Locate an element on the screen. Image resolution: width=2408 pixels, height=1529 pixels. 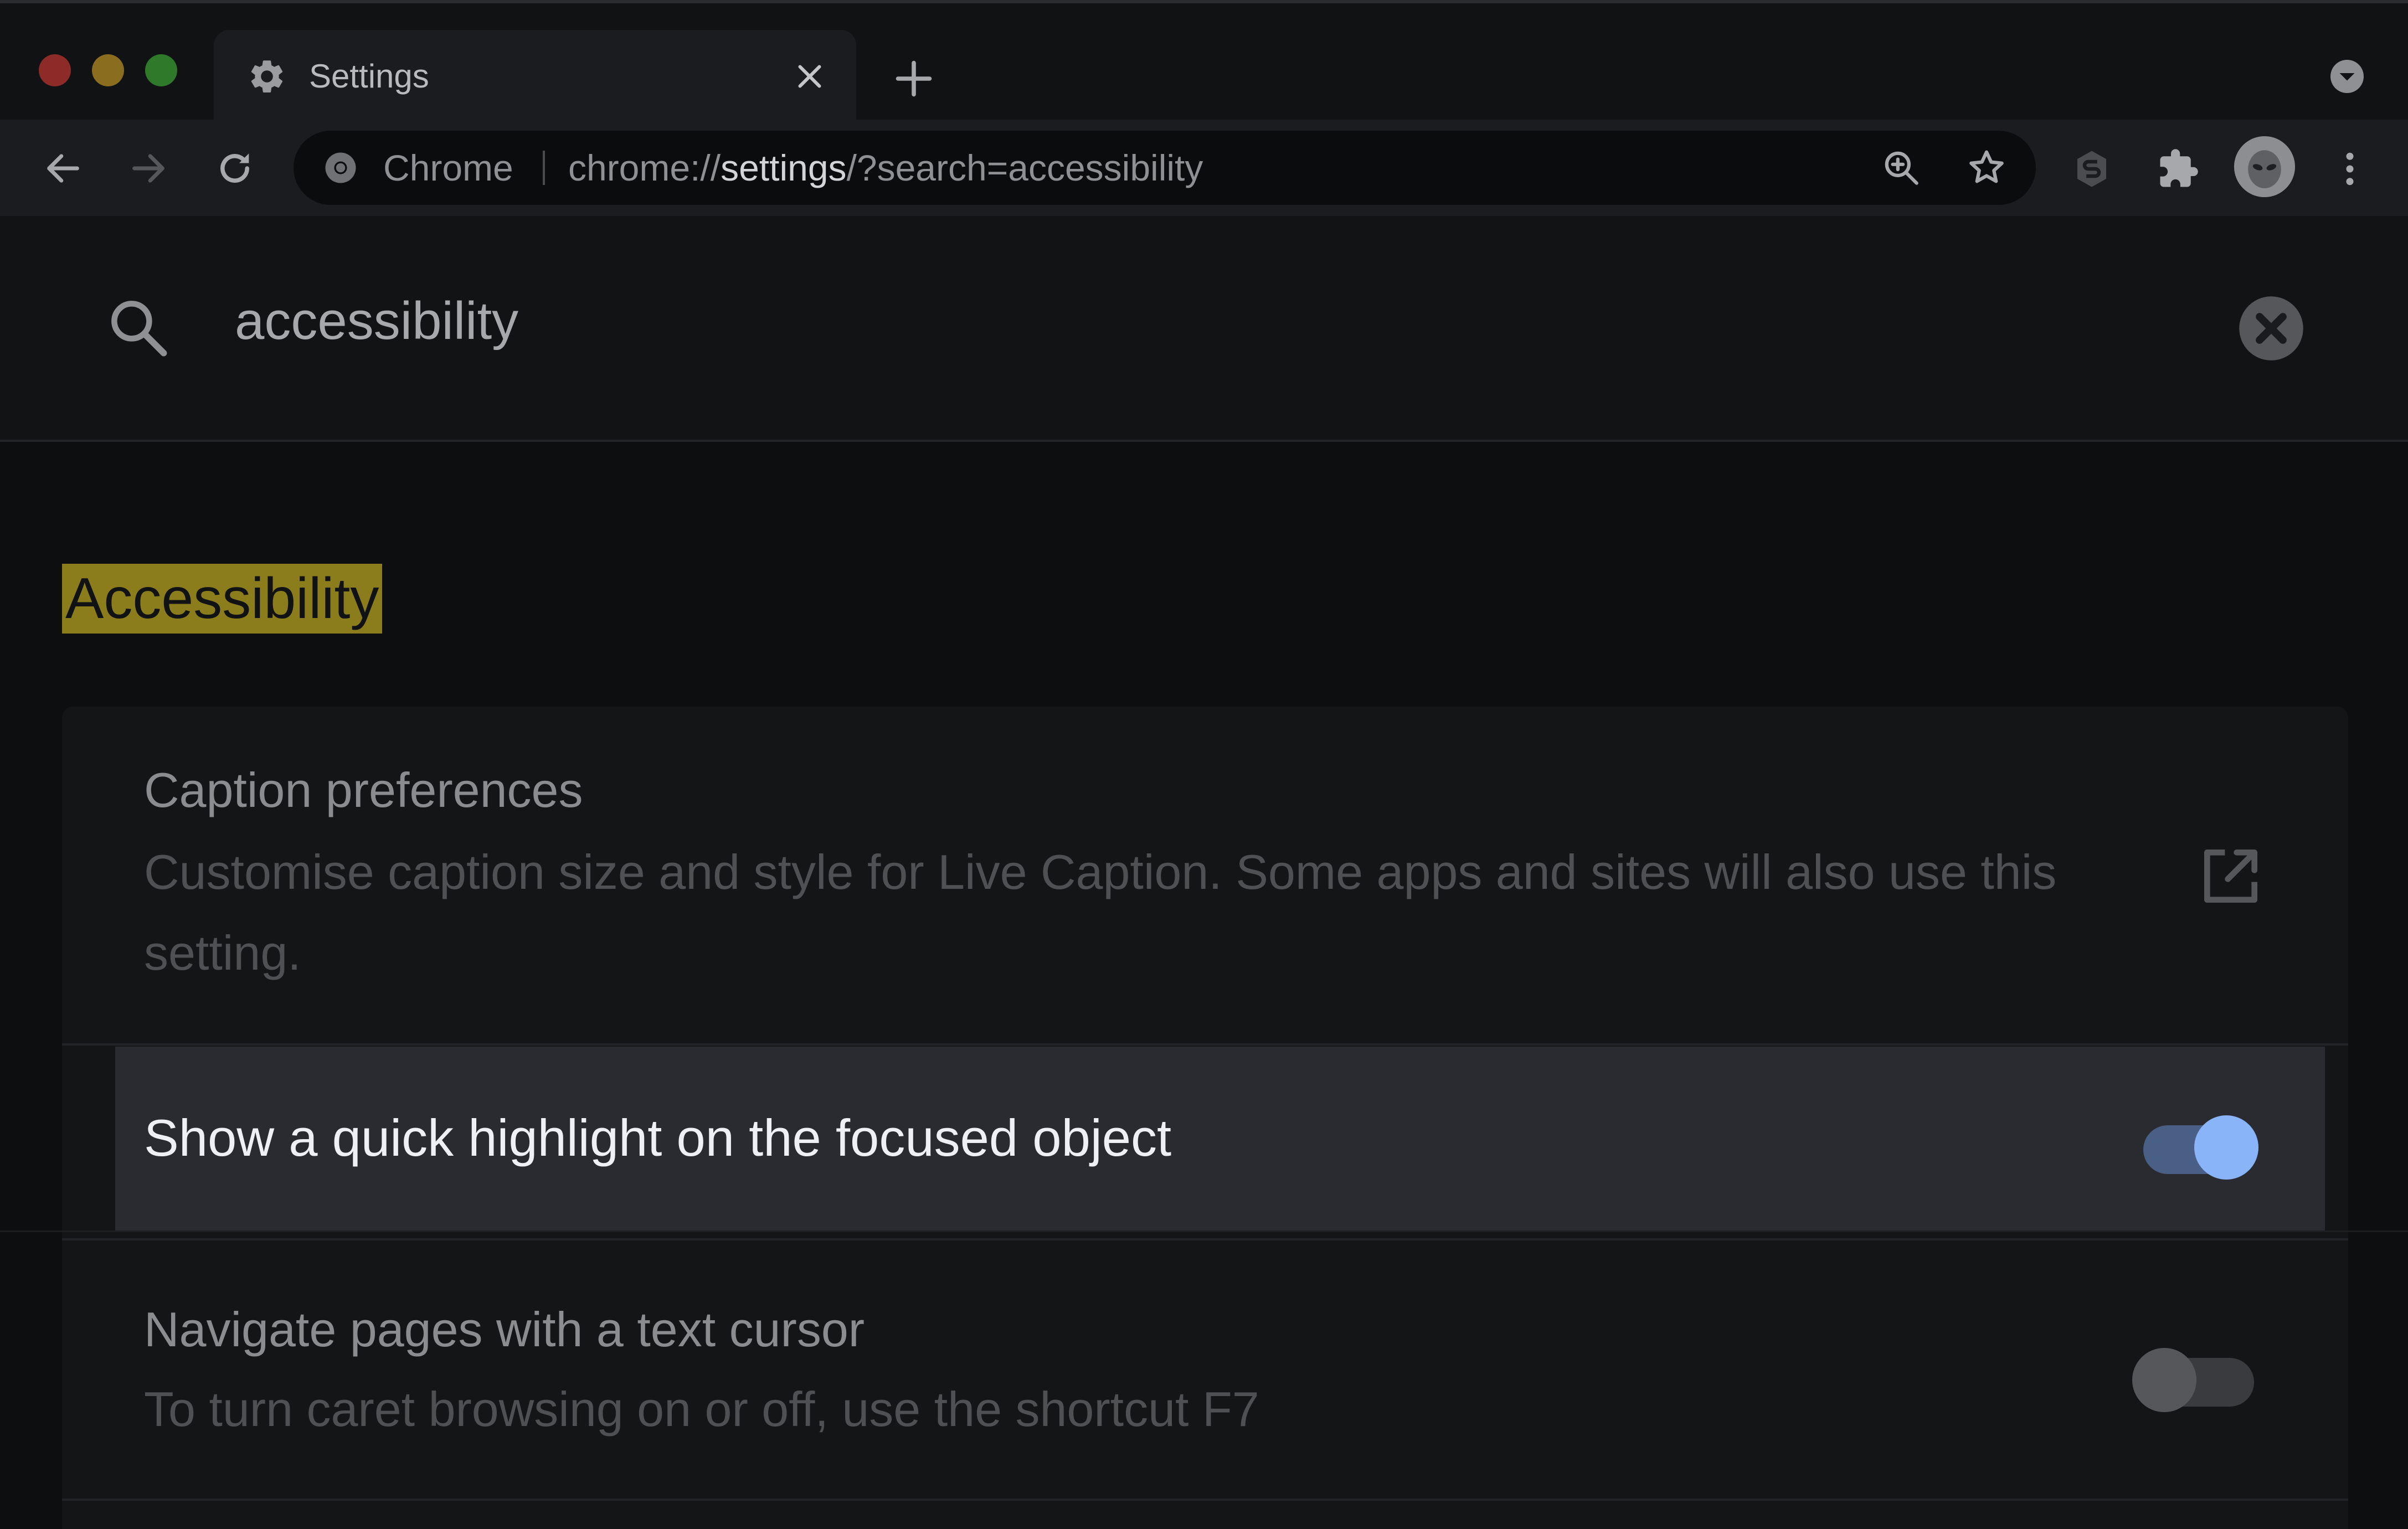
settings-search-bar is located at coordinates (1204, 329).